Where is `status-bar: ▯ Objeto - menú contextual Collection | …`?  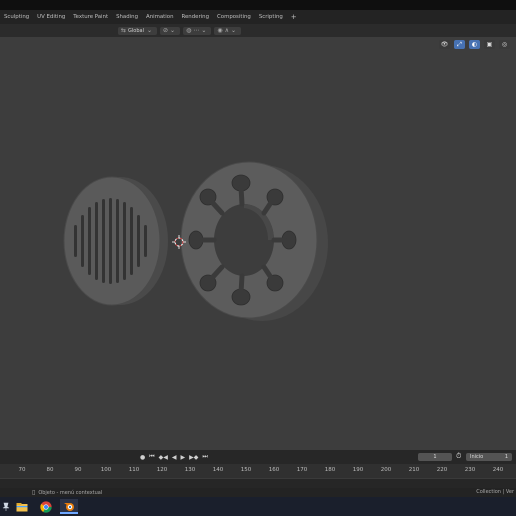 status-bar: ▯ Objeto - menú contextual Collection | … is located at coordinates (258, 492).